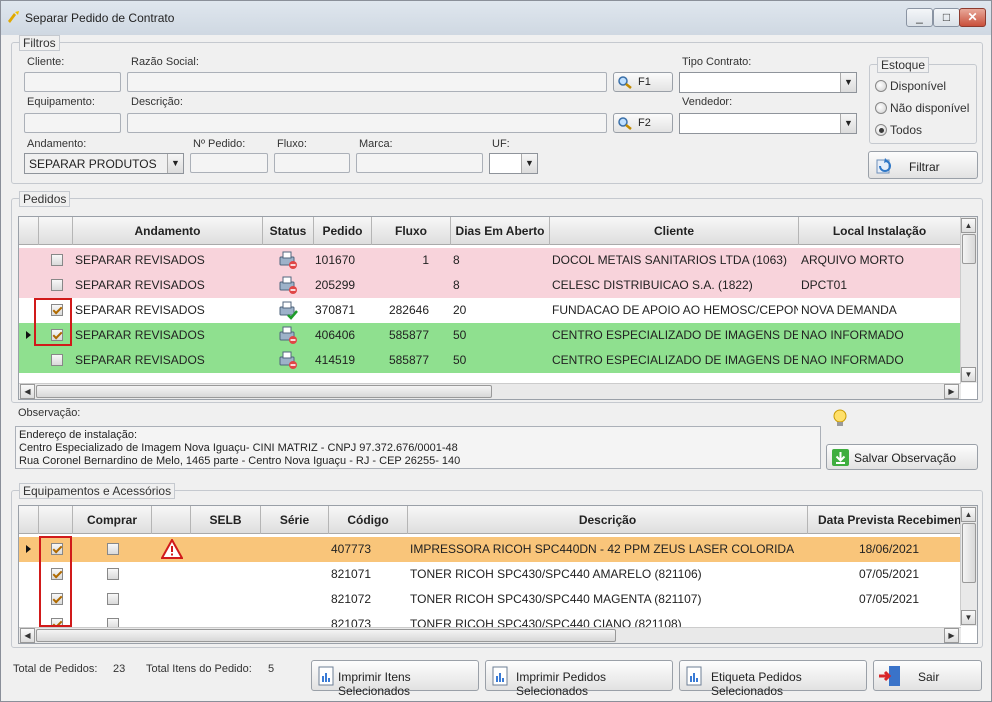 The width and height of the screenshot is (992, 702). I want to click on header-serie: Série, so click(295, 520).